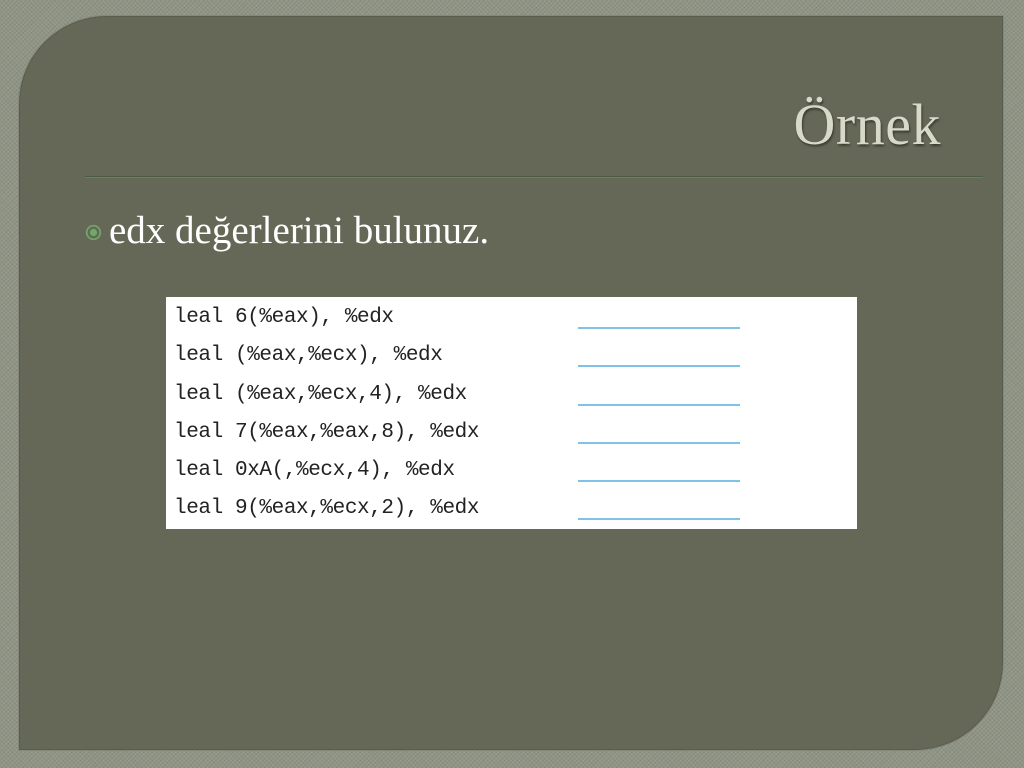  I want to click on assembly-instruction: leal (%eax,%ecx,4), %edx, so click(320, 394).